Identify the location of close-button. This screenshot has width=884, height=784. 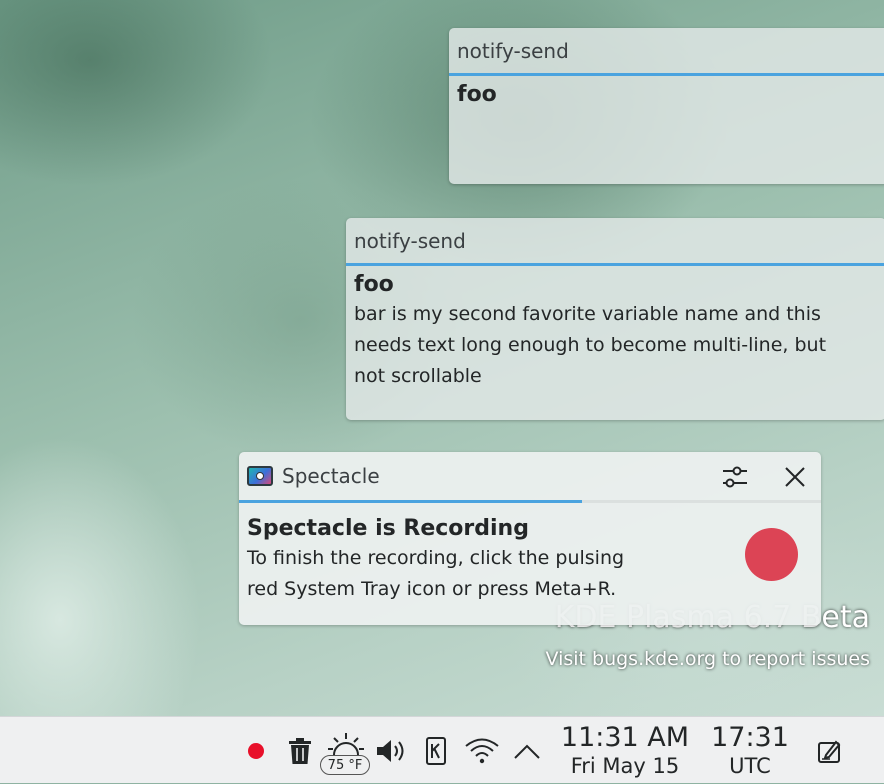
(795, 477).